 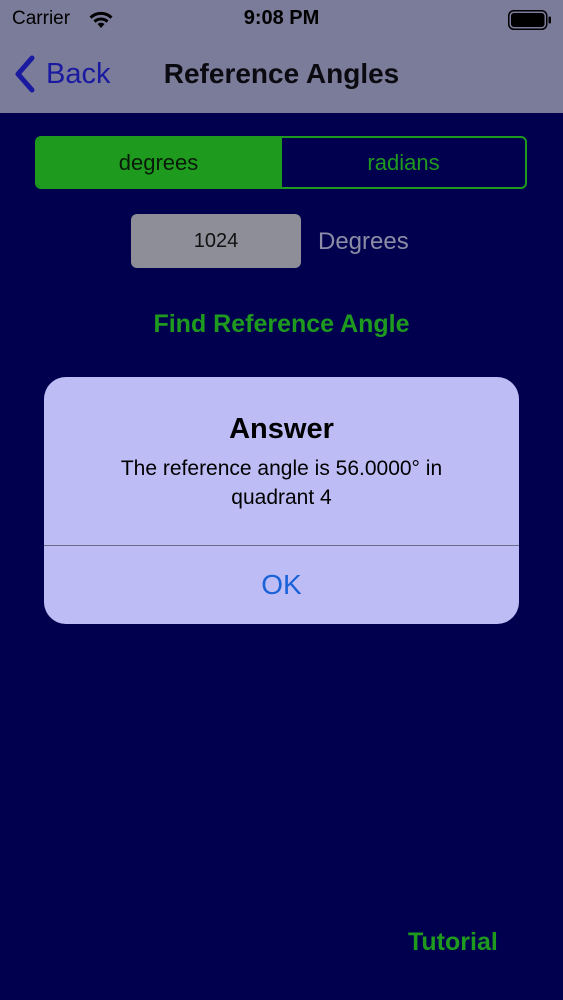 What do you see at coordinates (363, 241) in the screenshot?
I see `unit-label: Degrees` at bounding box center [363, 241].